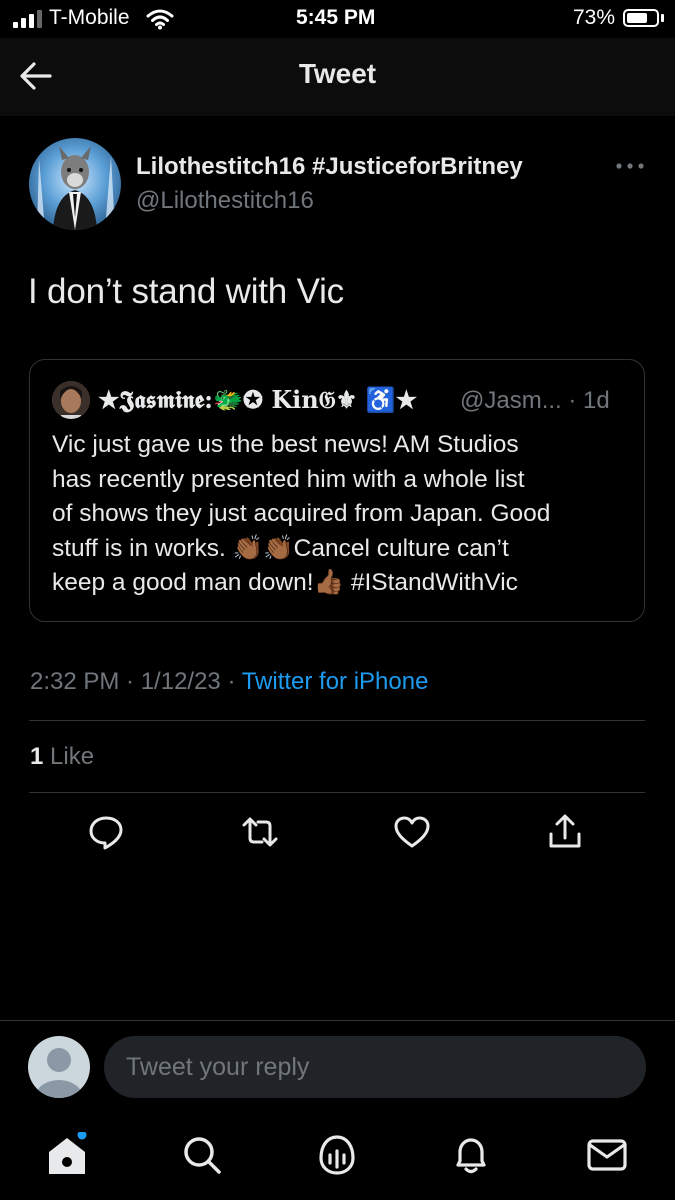  I want to click on retweet-icon, so click(260, 832).